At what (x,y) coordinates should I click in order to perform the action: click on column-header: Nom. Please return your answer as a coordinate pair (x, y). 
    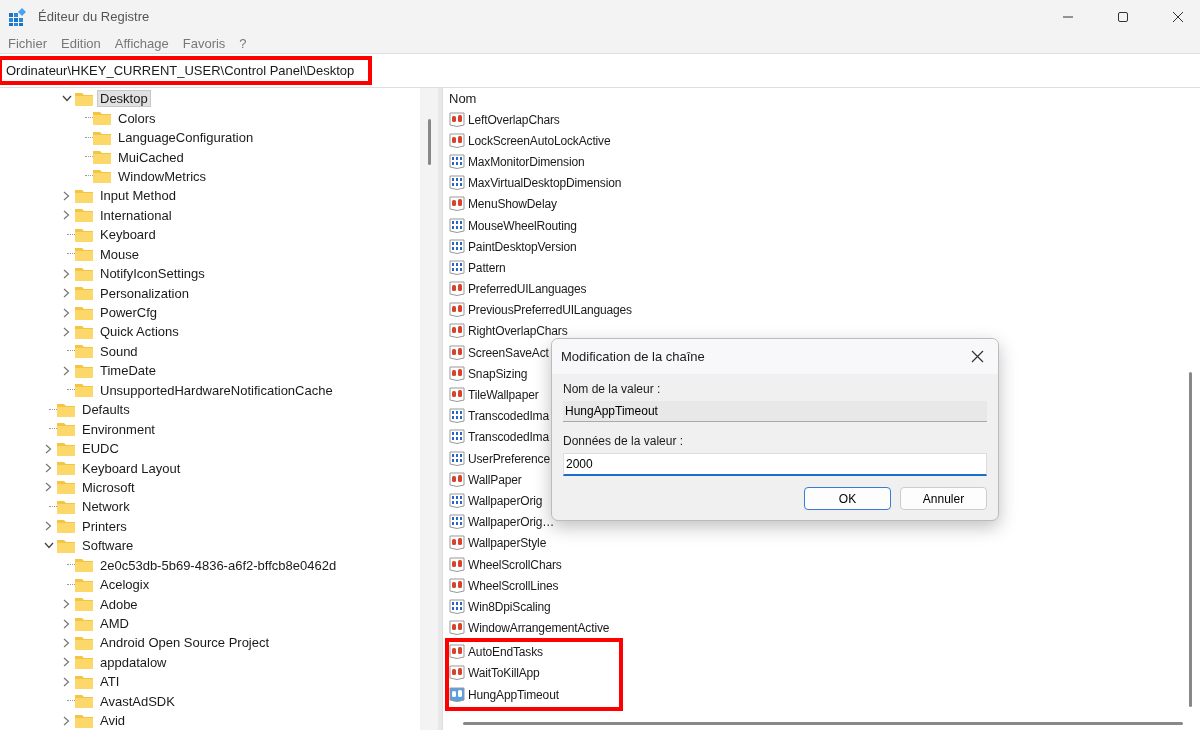
    Looking at the image, I should click on (821, 98).